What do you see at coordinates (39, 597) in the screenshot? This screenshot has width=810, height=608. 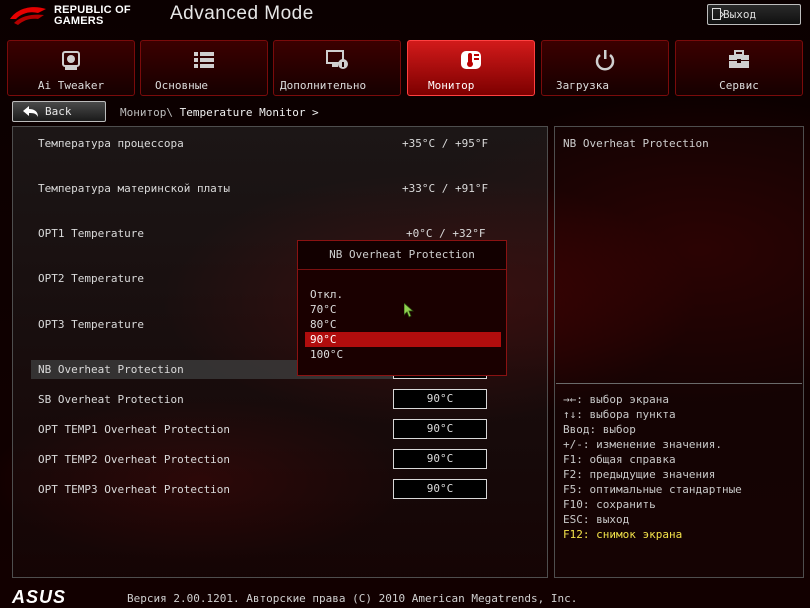 I see `asus-logo: ASUS` at bounding box center [39, 597].